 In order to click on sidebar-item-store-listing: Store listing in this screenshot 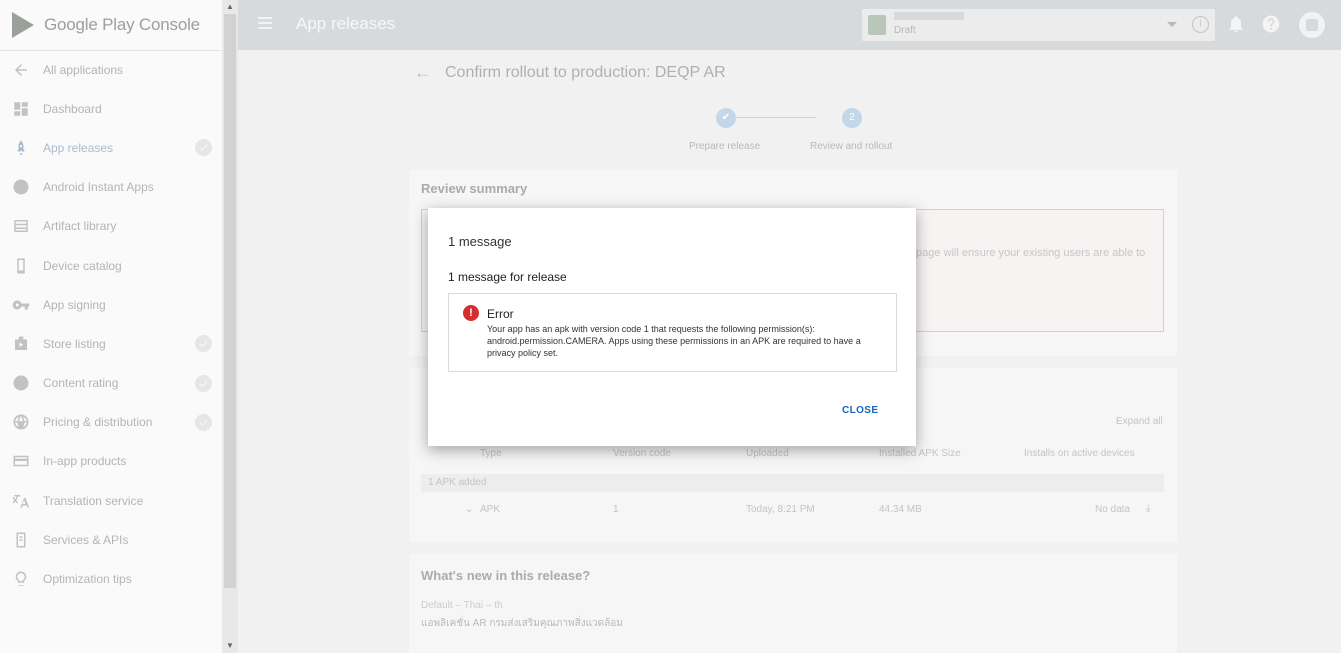, I will do `click(111, 343)`.